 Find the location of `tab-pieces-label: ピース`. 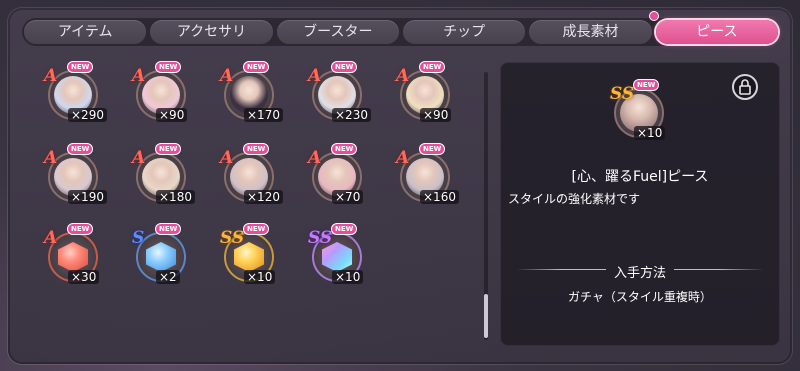

tab-pieces-label: ピース is located at coordinates (717, 32).